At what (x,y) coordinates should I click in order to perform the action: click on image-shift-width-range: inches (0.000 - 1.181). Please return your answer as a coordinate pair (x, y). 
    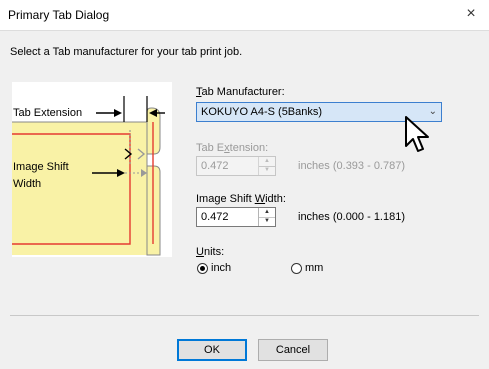
    Looking at the image, I should click on (352, 217).